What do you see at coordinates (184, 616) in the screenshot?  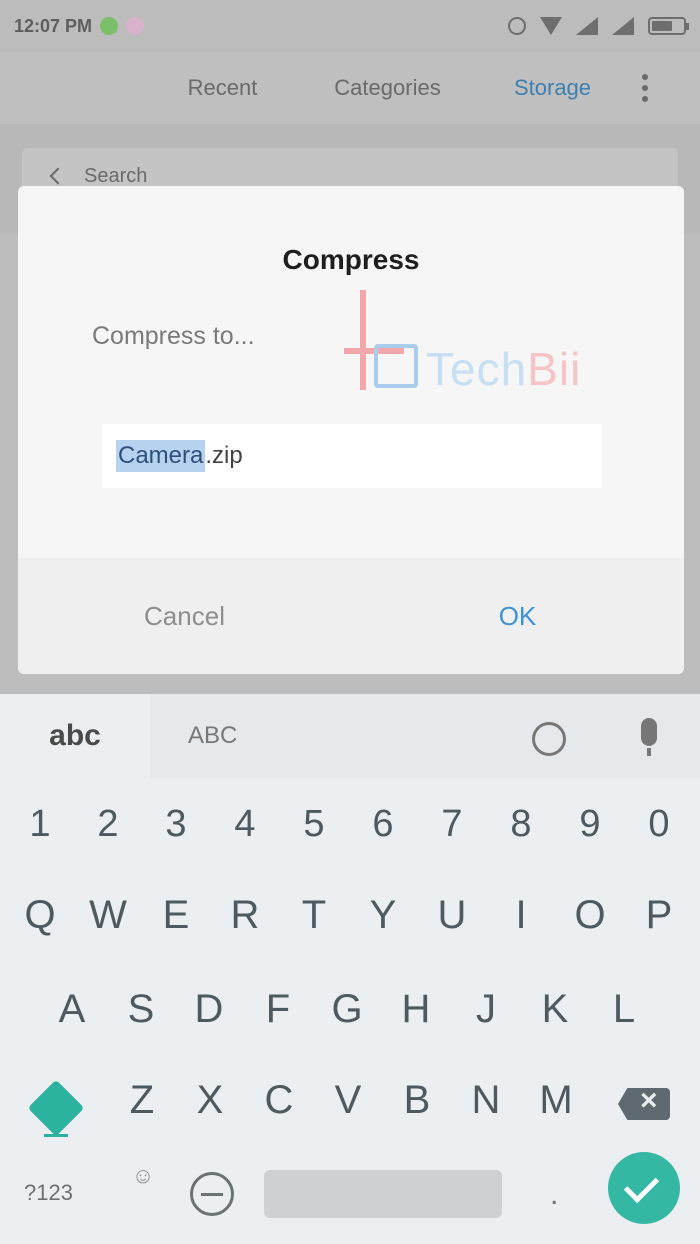 I see `cancel-button: Cancel` at bounding box center [184, 616].